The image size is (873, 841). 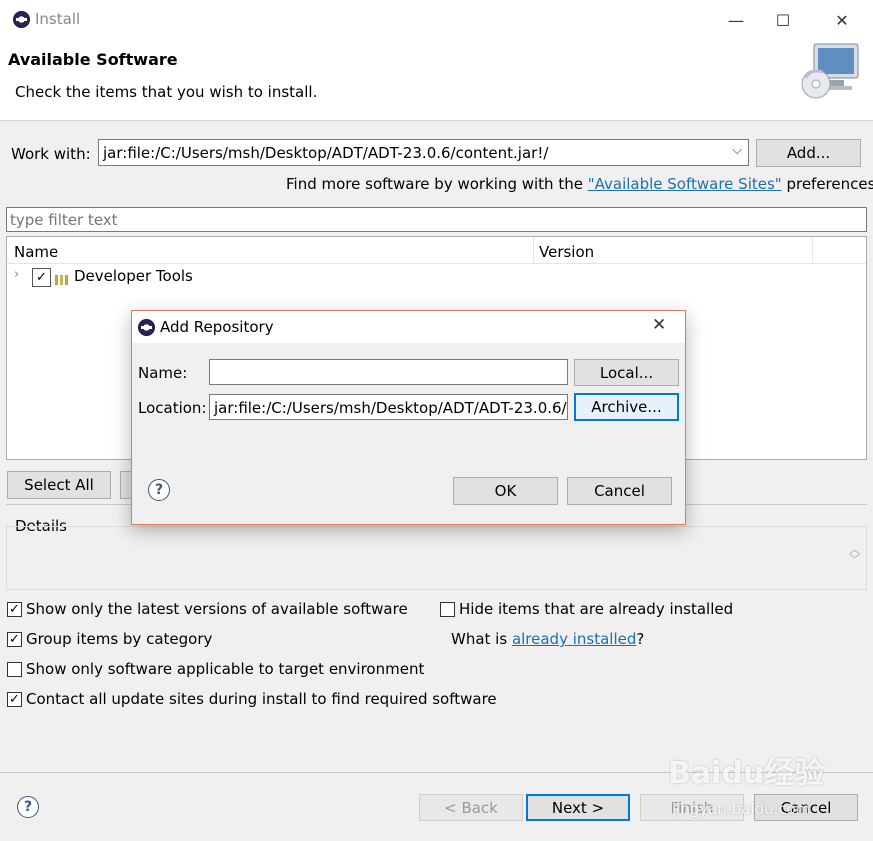 I want to click on scroll-arrows-icon: ︿ ﹀, so click(x=854, y=554).